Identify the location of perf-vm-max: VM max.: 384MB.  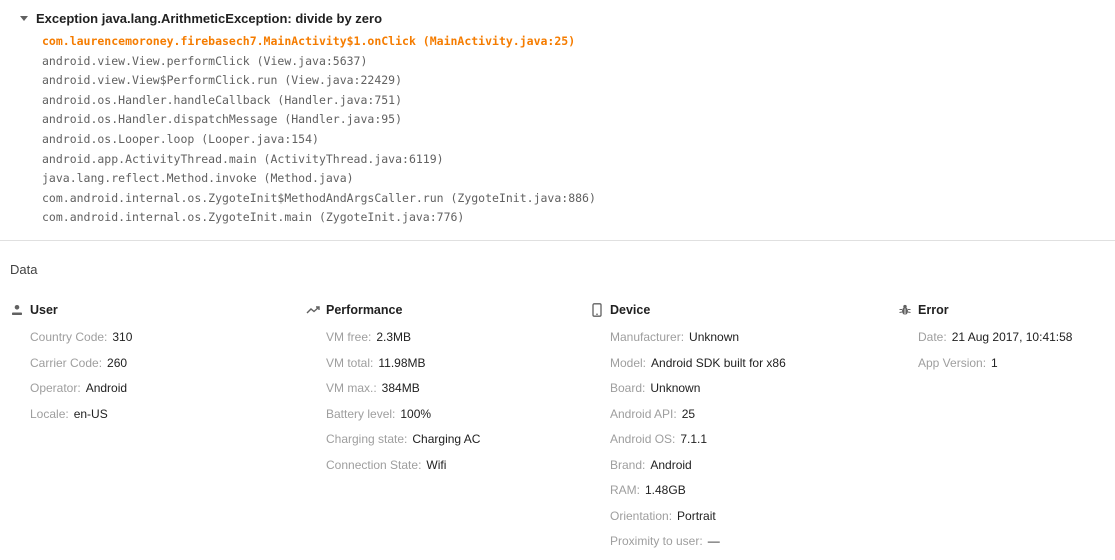
(373, 388).